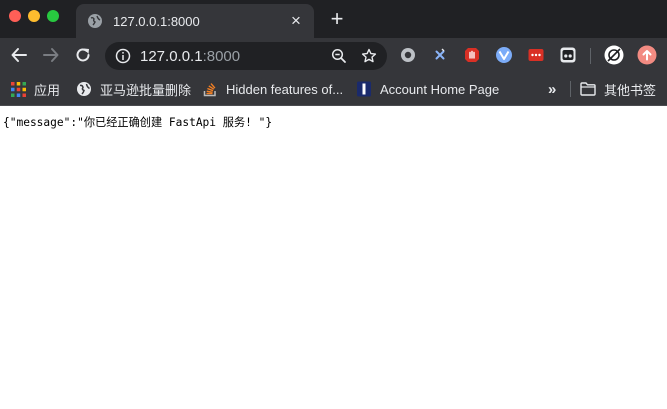 This screenshot has height=409, width=667. What do you see at coordinates (171, 56) in the screenshot?
I see `url-host: 127.0.0.1` at bounding box center [171, 56].